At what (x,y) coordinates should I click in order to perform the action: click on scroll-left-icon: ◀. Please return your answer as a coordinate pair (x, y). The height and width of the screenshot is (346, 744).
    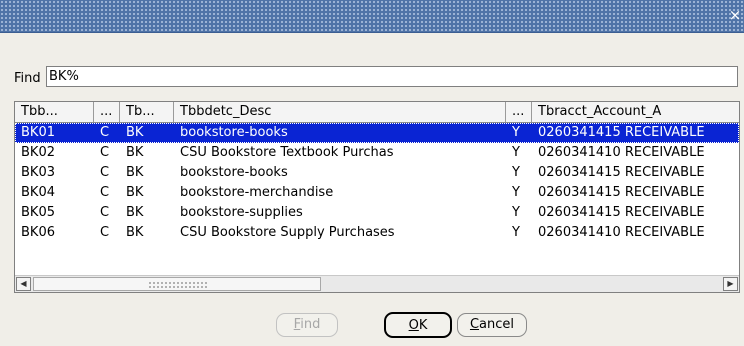
    Looking at the image, I should click on (23, 284).